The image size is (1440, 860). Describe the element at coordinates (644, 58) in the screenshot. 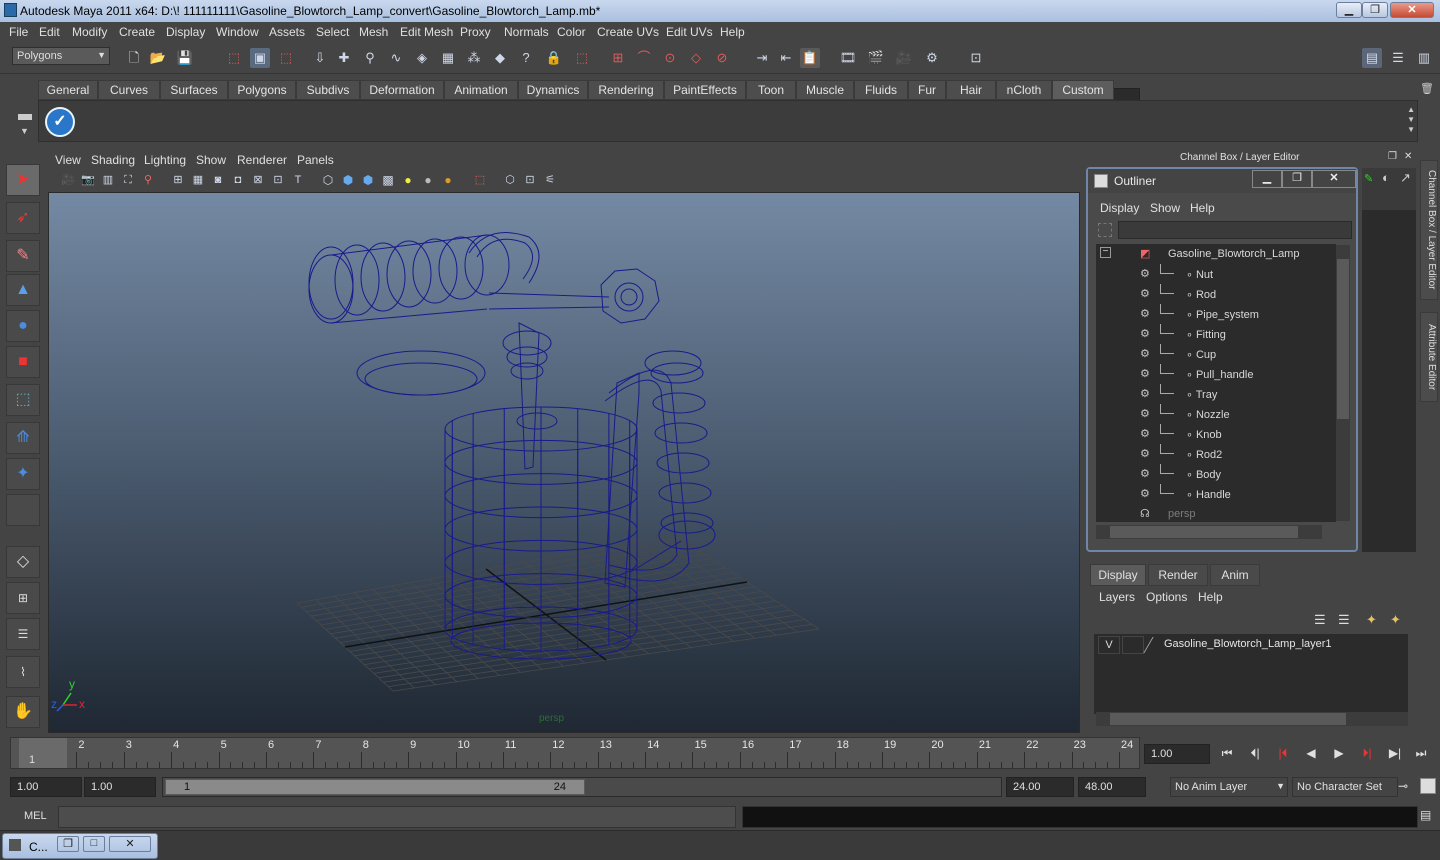

I see `snap-curve-icon: ⌒` at that location.